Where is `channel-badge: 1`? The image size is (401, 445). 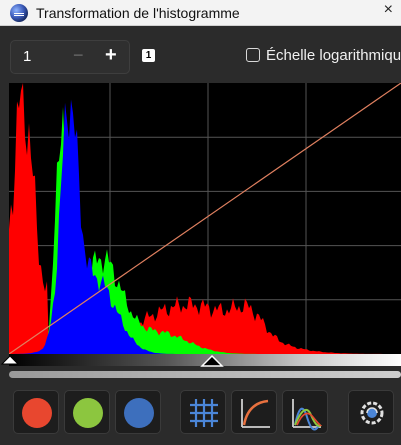
channel-badge: 1 is located at coordinates (148, 55).